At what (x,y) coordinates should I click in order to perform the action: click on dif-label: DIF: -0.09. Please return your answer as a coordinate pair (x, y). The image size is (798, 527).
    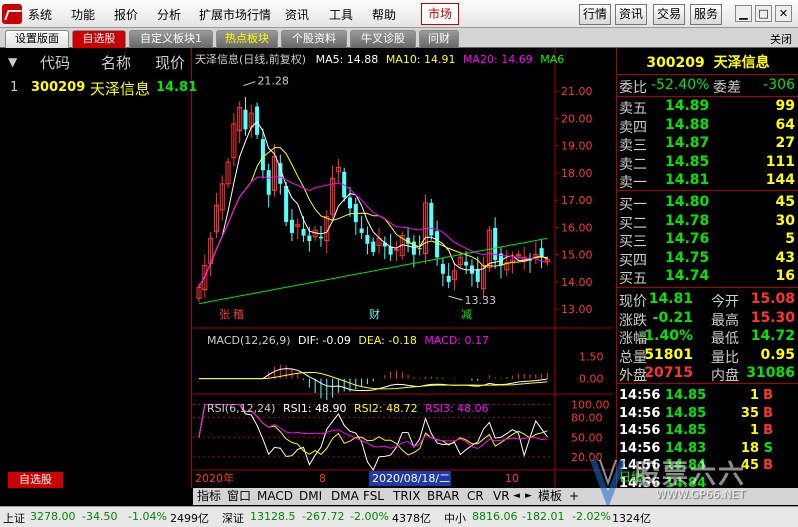
    Looking at the image, I should click on (324, 340).